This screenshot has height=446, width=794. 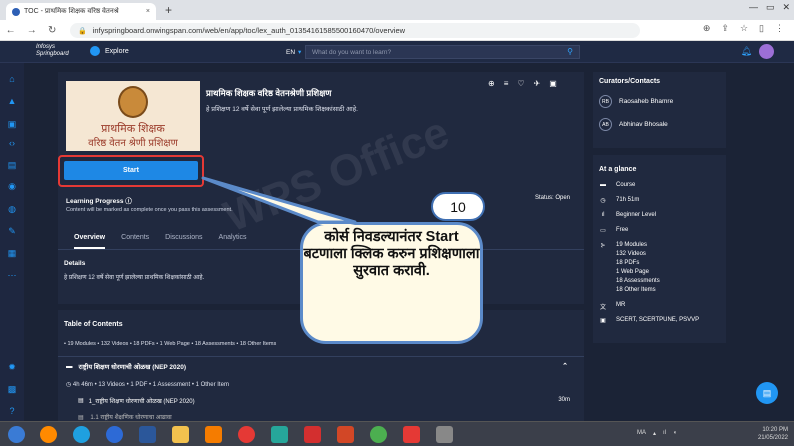 What do you see at coordinates (114, 434) in the screenshot?
I see `media-player-icon` at bounding box center [114, 434].